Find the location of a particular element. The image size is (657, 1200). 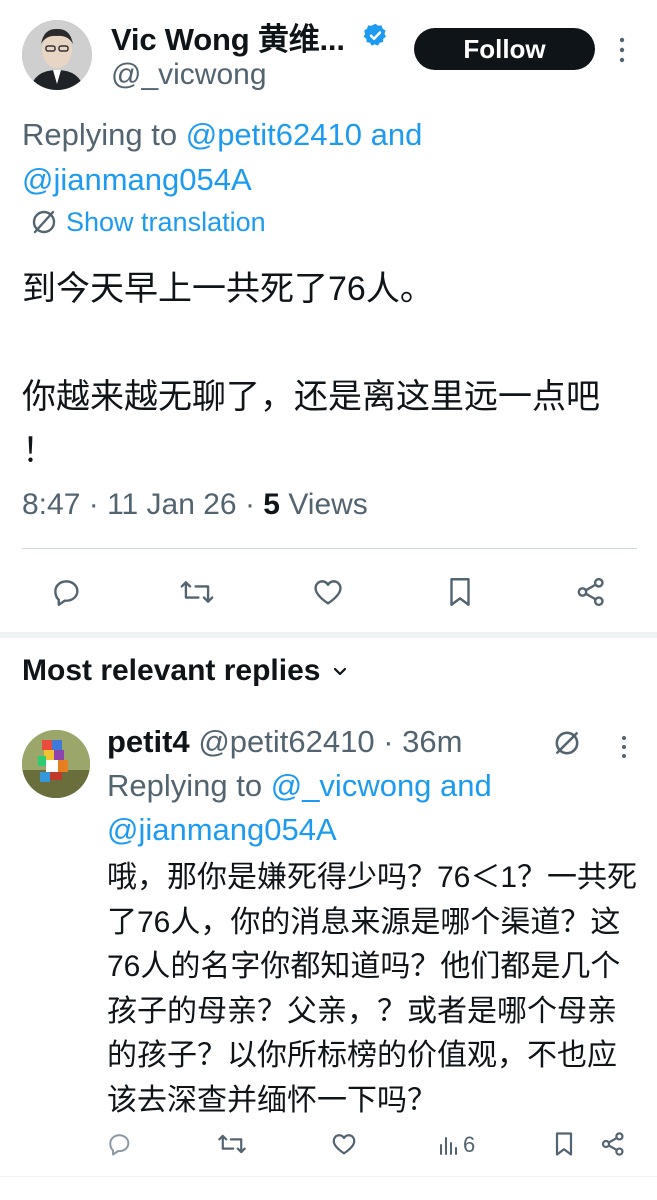

reply-replying-to: Replying to @_vicwong and @jianmang054A is located at coordinates (367, 808).